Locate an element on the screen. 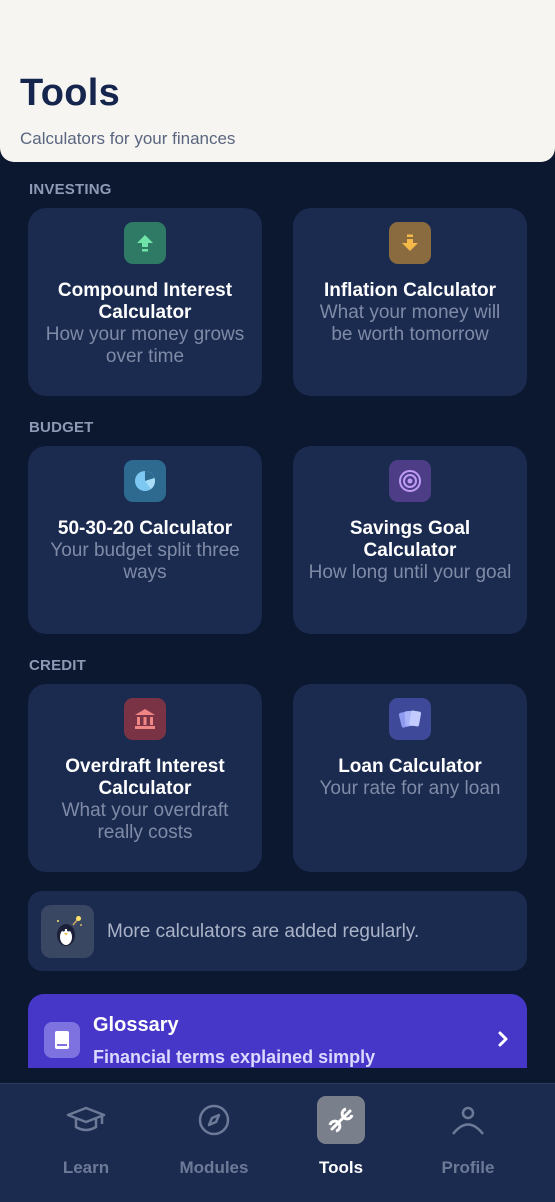 This screenshot has height=1202, width=555. glossary-subtitle: Financial terms explained simply is located at coordinates (234, 1057).